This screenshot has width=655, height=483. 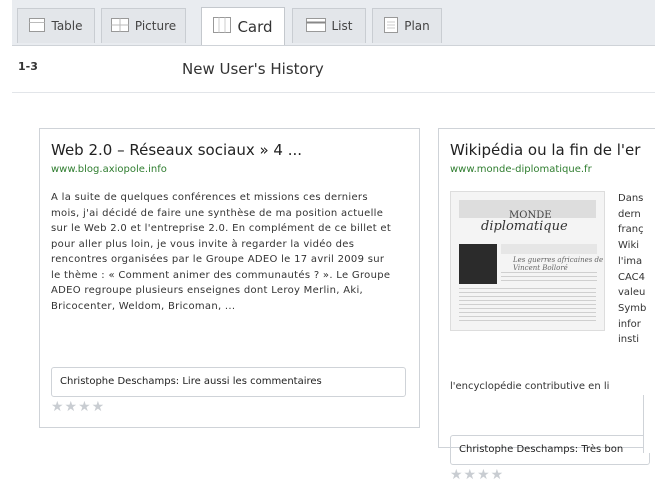 What do you see at coordinates (478, 264) in the screenshot?
I see `thumbnail-photo` at bounding box center [478, 264].